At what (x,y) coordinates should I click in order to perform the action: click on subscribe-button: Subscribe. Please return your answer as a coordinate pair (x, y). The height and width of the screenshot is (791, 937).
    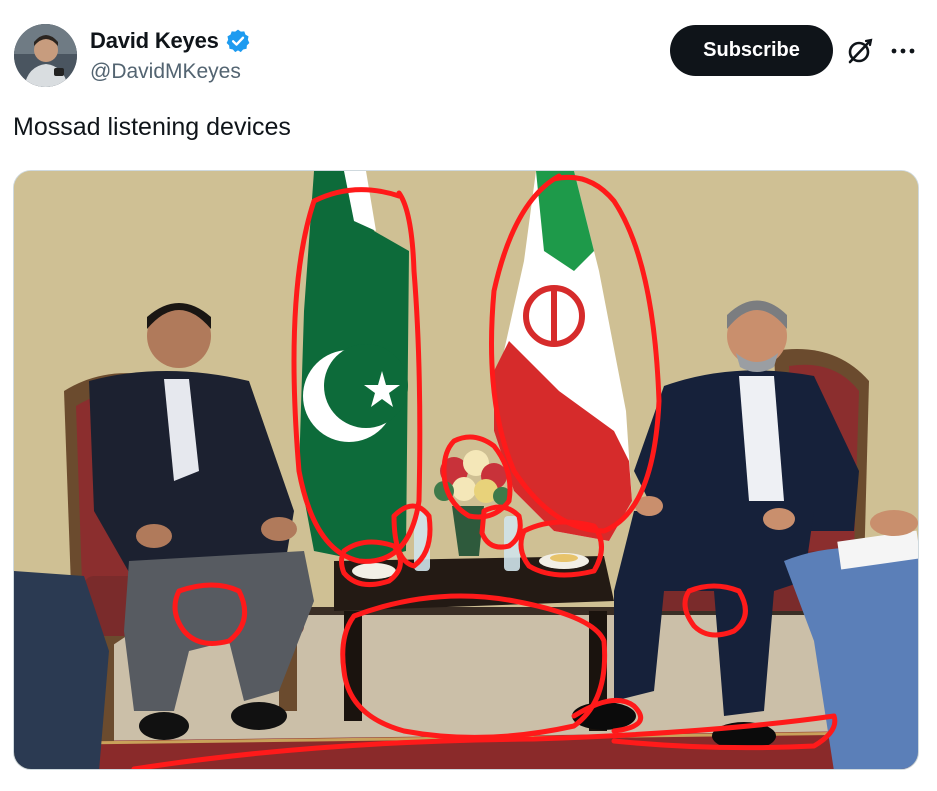
    Looking at the image, I should click on (751, 50).